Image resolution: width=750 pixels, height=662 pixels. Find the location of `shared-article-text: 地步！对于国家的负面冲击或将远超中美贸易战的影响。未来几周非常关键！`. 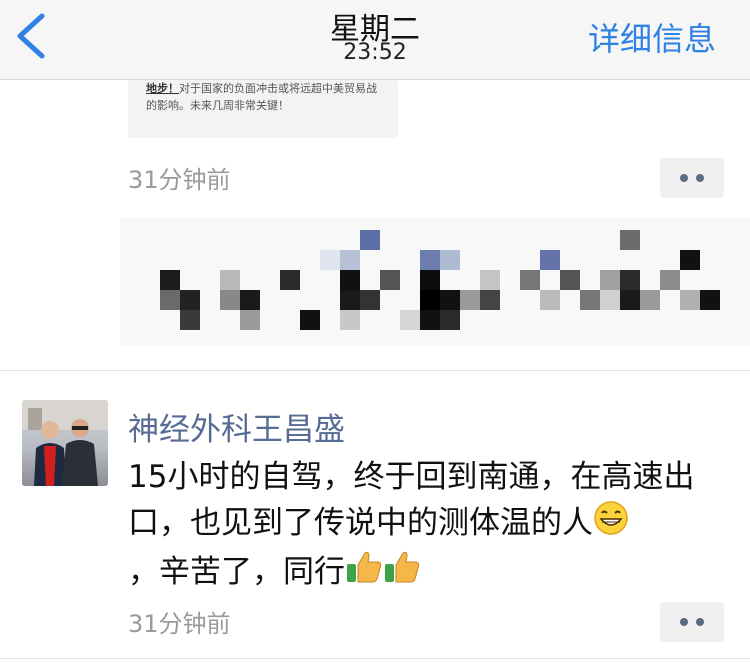

shared-article-text: 地步！对于国家的负面冲击或将远超中美贸易战的影响。未来几周非常关键！ is located at coordinates (265, 97).